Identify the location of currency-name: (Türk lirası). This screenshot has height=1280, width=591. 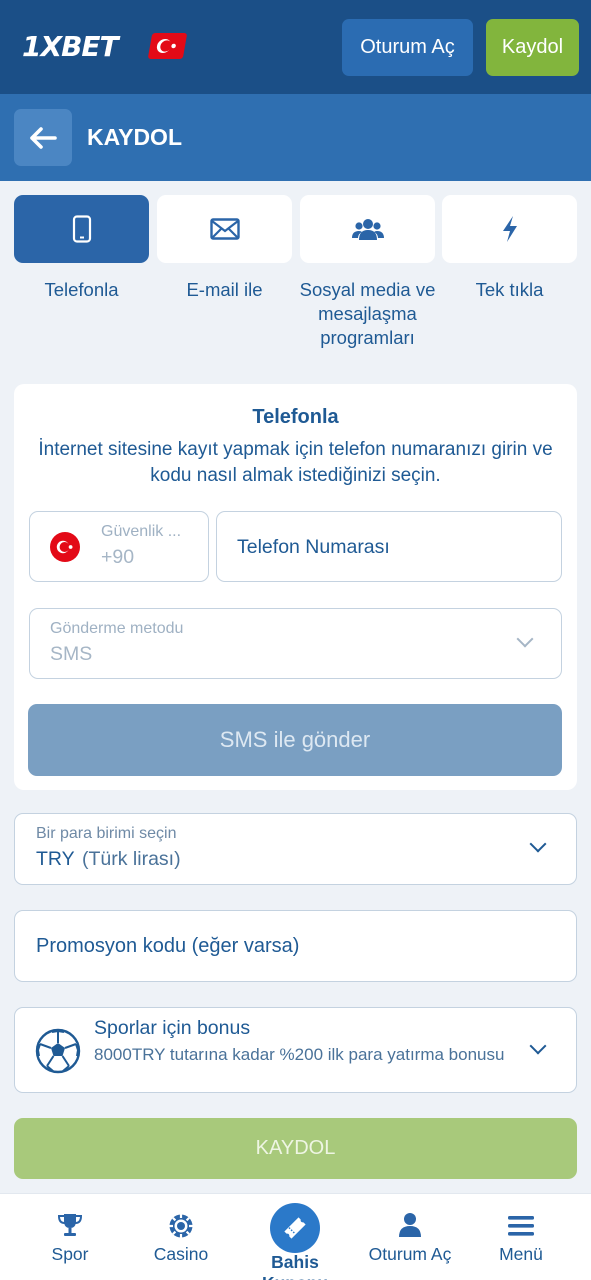
(131, 859).